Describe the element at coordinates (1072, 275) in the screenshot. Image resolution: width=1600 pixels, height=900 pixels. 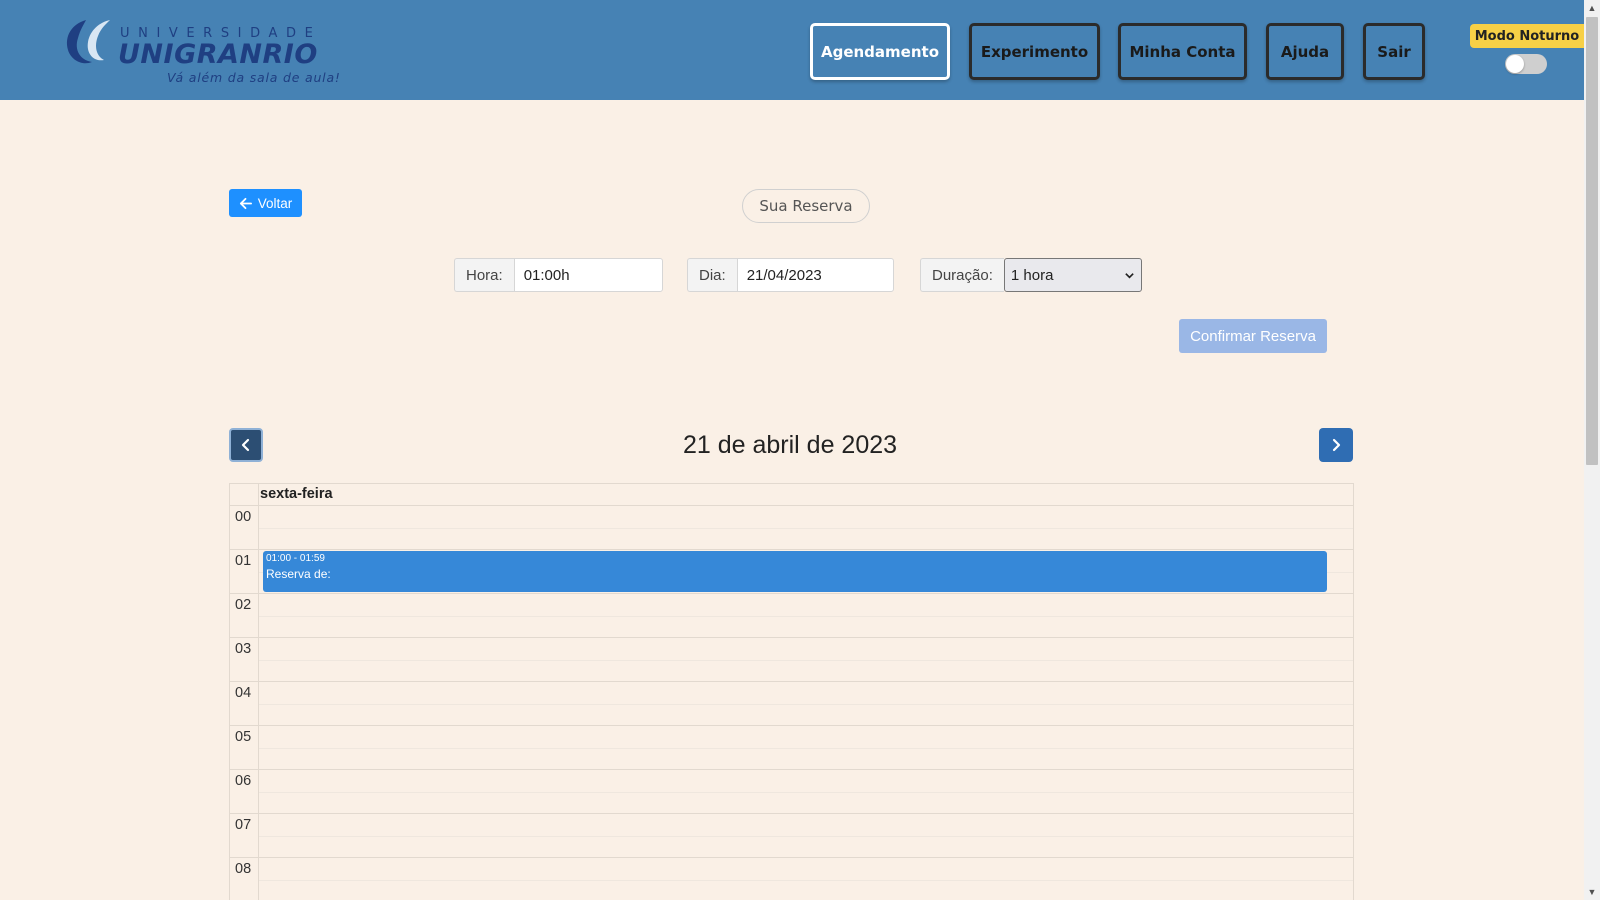
I see `duracao-select: 1 hora` at that location.